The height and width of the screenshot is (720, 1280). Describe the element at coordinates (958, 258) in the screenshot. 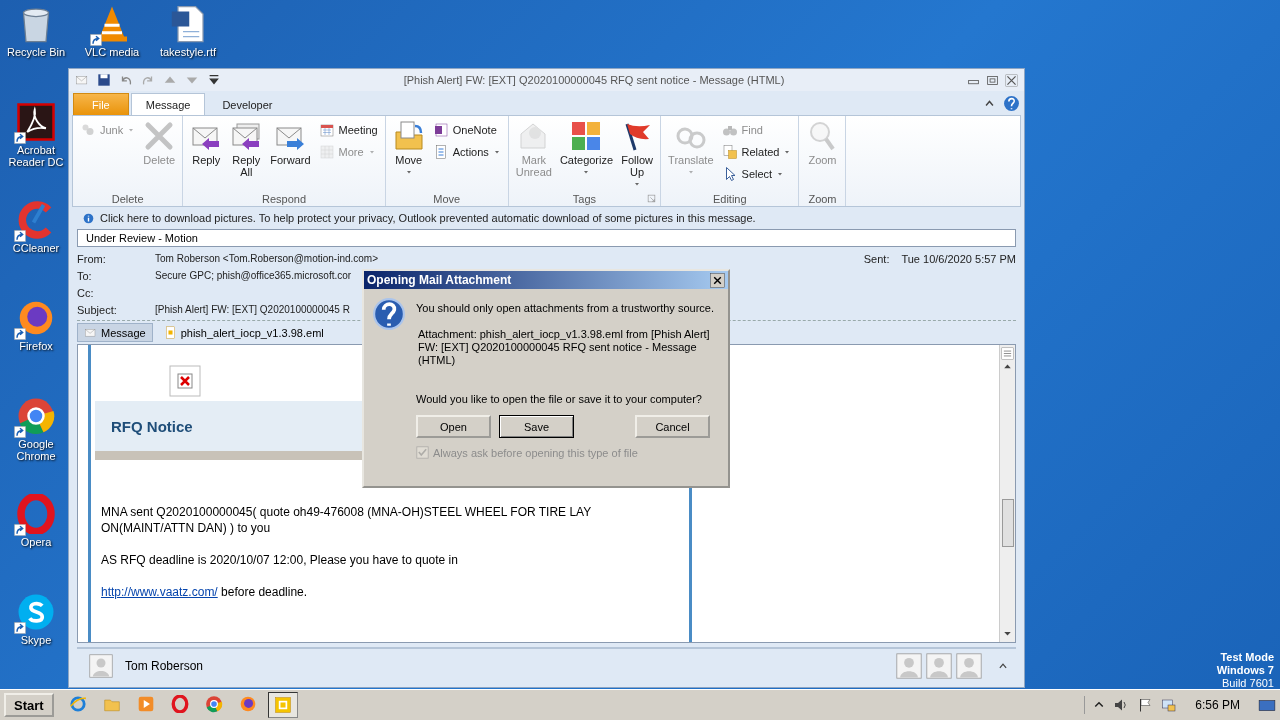

I see `header-value: Tue 10/6/2020 5:57 PM` at that location.